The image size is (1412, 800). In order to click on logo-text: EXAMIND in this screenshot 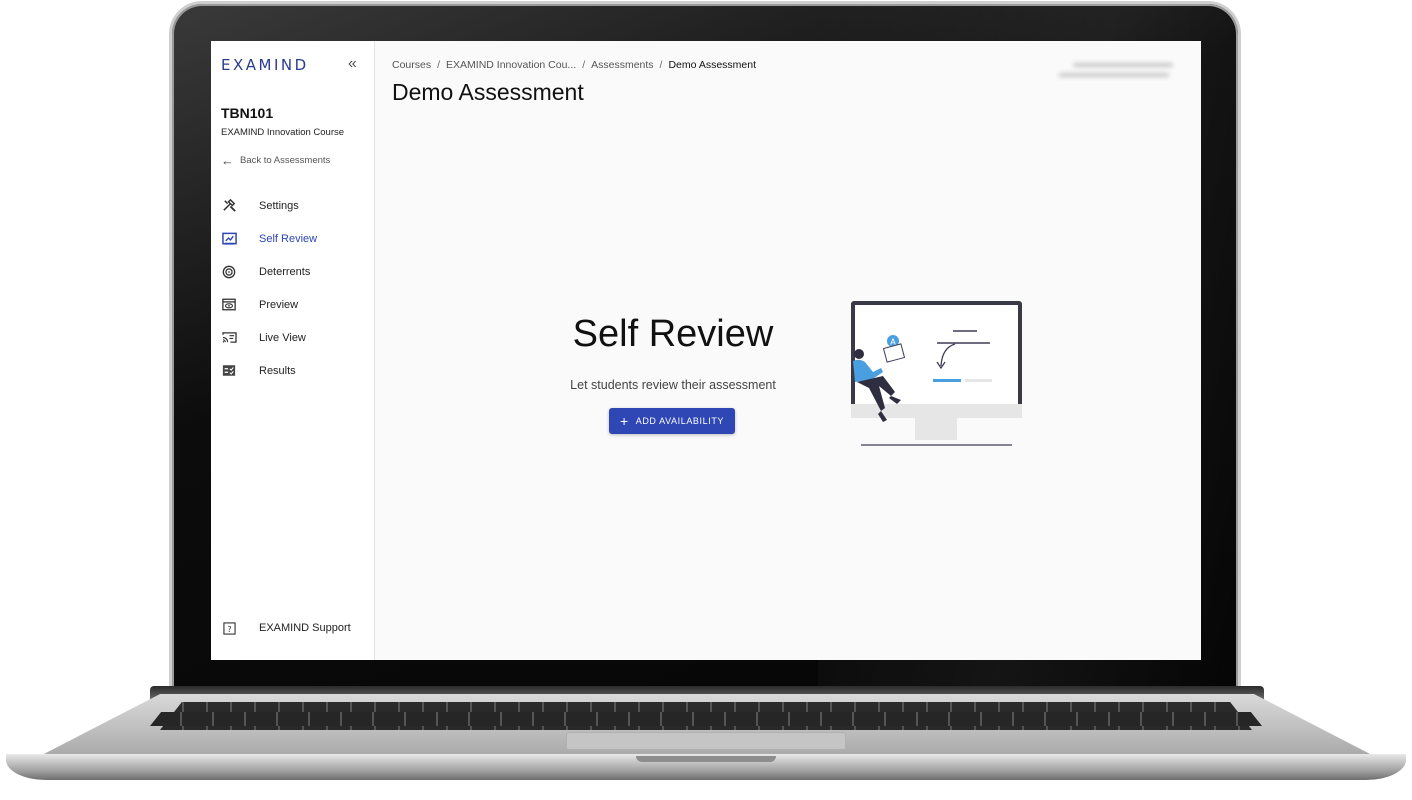, I will do `click(265, 65)`.